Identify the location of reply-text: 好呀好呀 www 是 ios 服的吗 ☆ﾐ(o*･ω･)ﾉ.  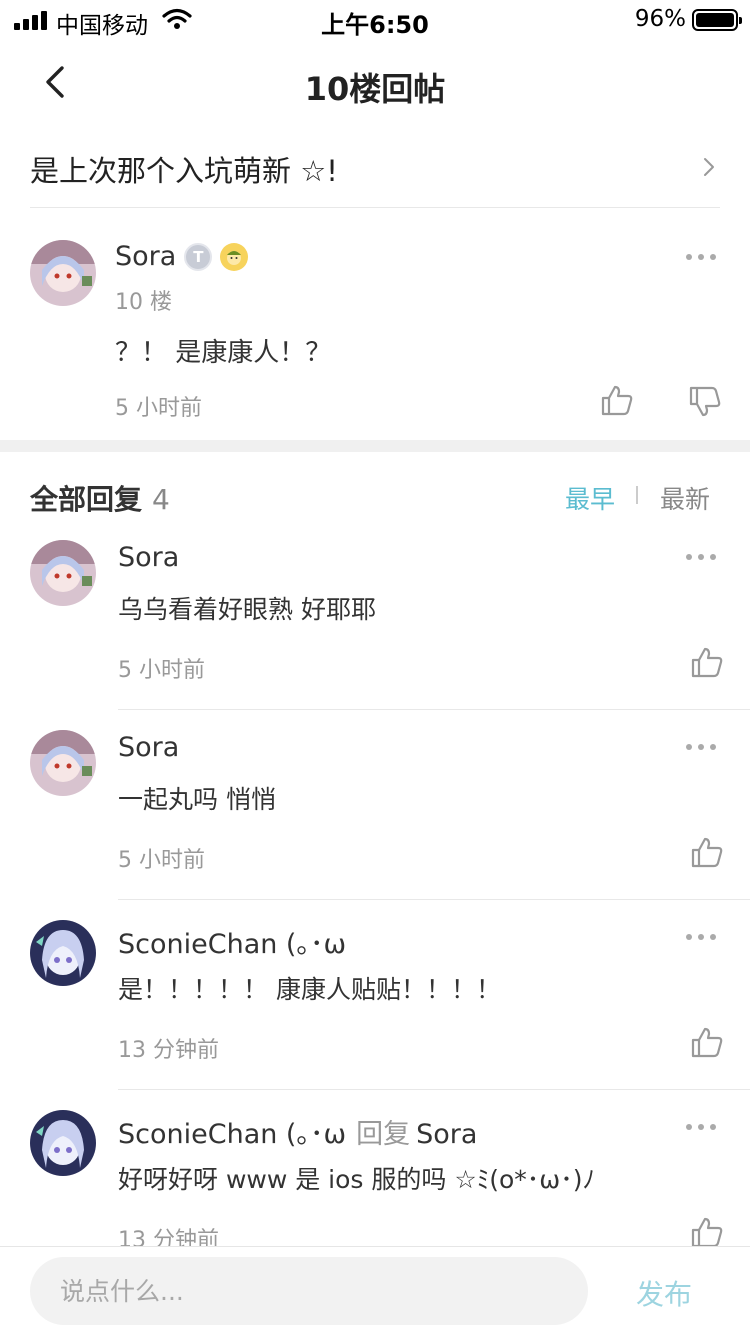
(356, 1179).